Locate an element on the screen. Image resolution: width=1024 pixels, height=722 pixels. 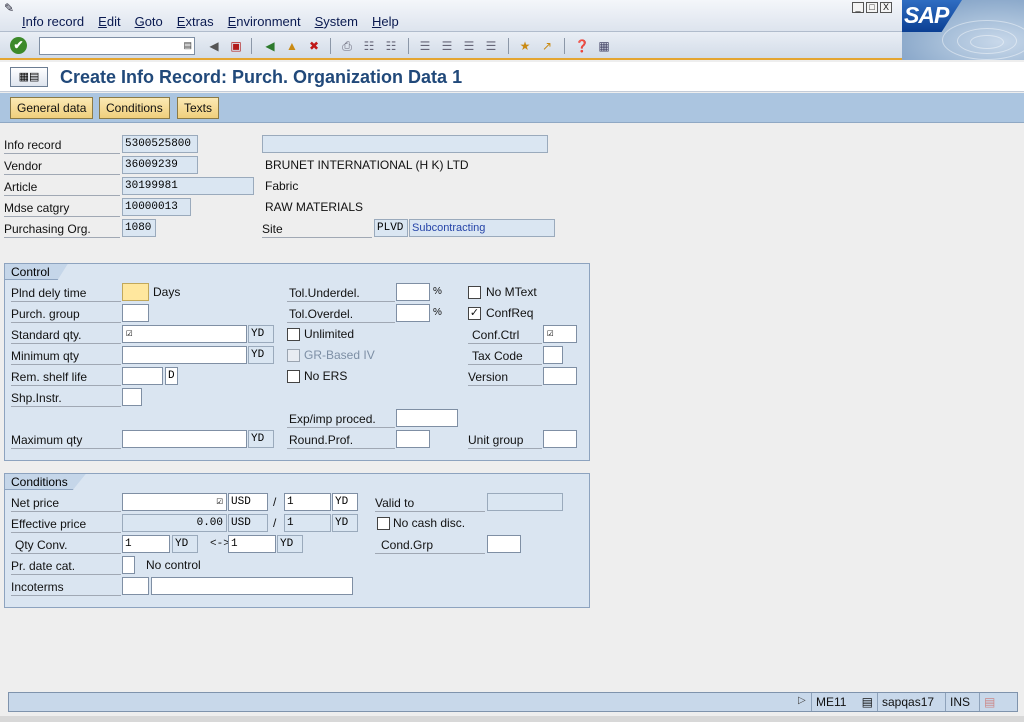
exit-icon: ▲ is located at coordinates (292, 46).